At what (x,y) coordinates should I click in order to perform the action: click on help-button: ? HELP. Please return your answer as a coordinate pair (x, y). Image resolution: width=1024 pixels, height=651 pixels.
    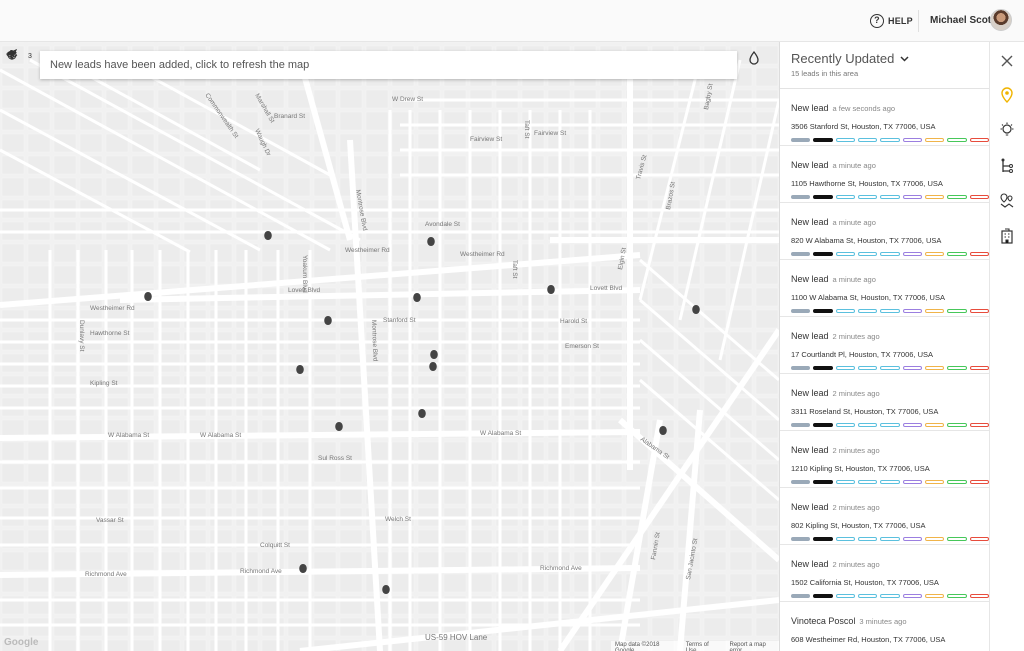
    Looking at the image, I should click on (891, 21).